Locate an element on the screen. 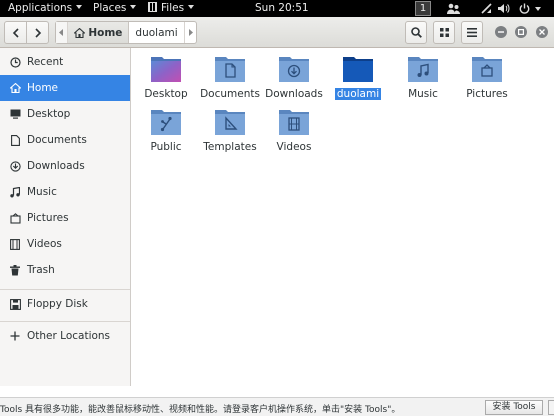 Image resolution: width=554 pixels, height=416 pixels. breadcrumb: Home duolami is located at coordinates (126, 32).